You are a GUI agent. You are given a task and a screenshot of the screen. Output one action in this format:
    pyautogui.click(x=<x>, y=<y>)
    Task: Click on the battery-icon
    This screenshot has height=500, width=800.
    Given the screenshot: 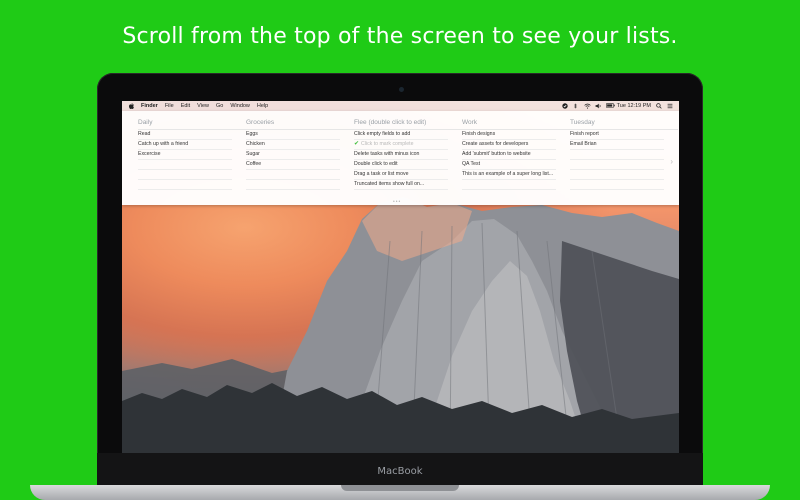 What is the action you would take?
    pyautogui.click(x=610, y=106)
    